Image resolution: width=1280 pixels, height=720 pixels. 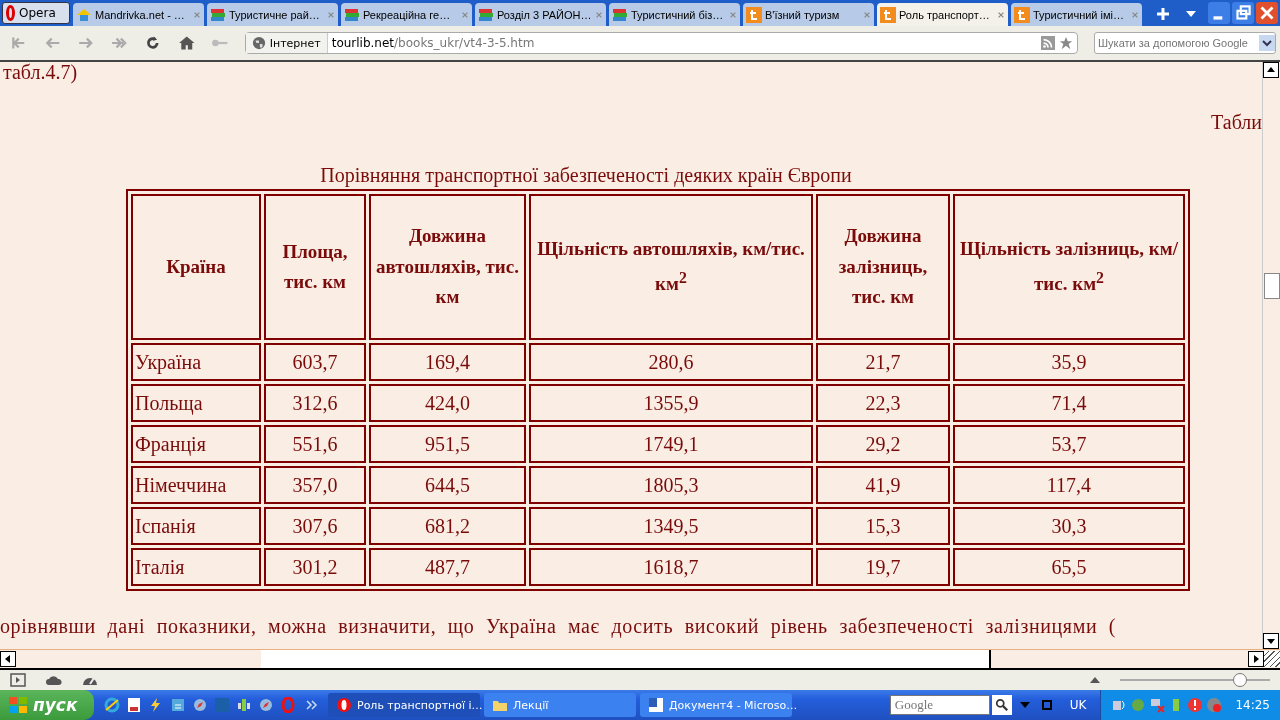 I want to click on table-cell: 21,7, so click(x=883, y=362).